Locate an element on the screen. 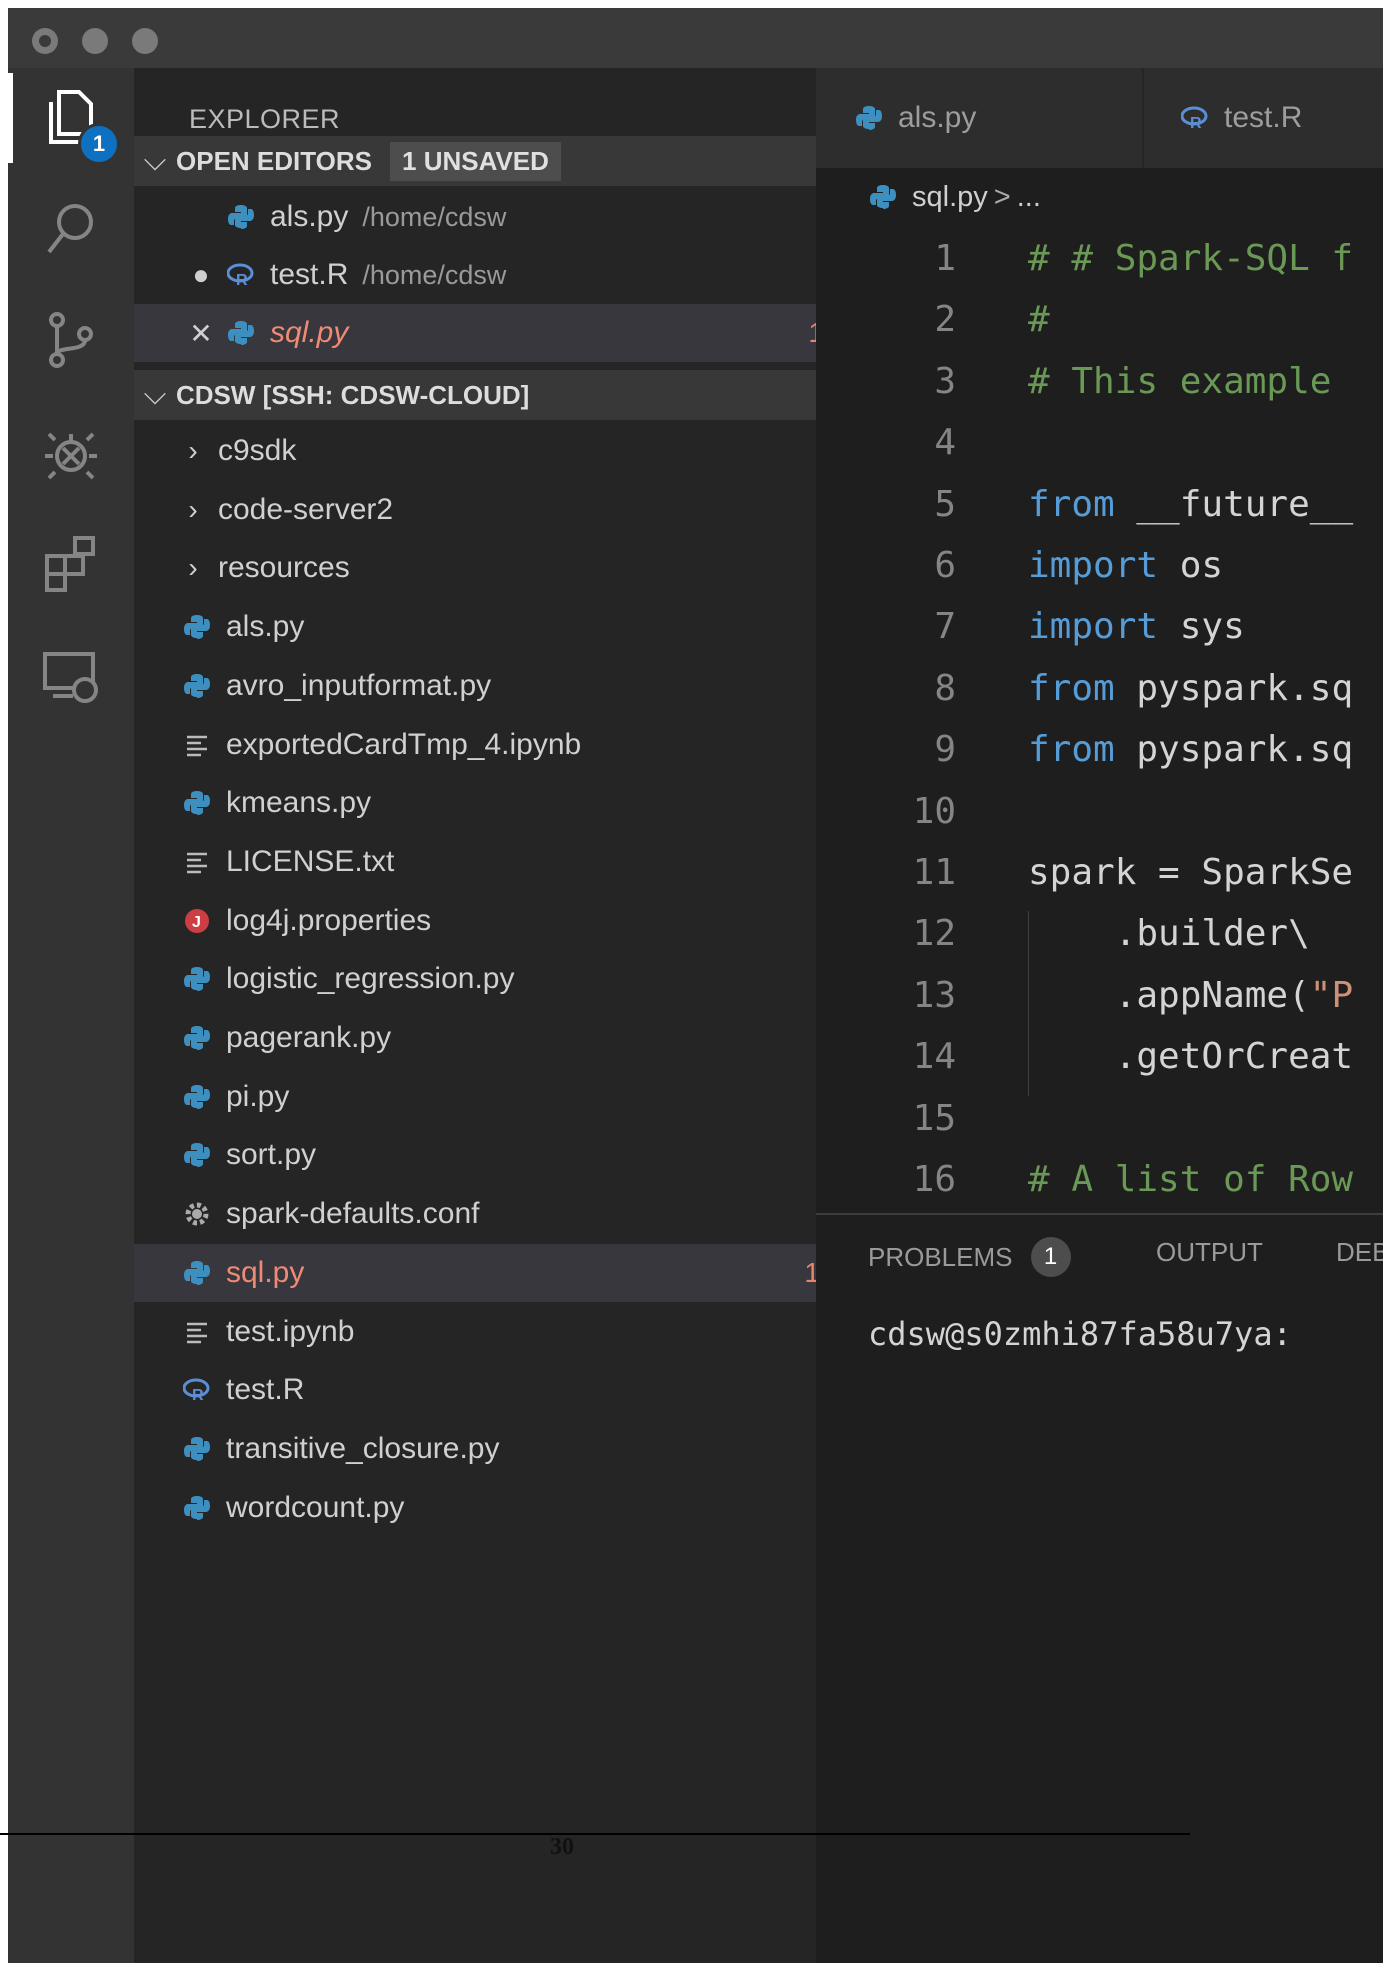 This screenshot has height=1963, width=1383. tree-folder: › resources is located at coordinates (497, 568).